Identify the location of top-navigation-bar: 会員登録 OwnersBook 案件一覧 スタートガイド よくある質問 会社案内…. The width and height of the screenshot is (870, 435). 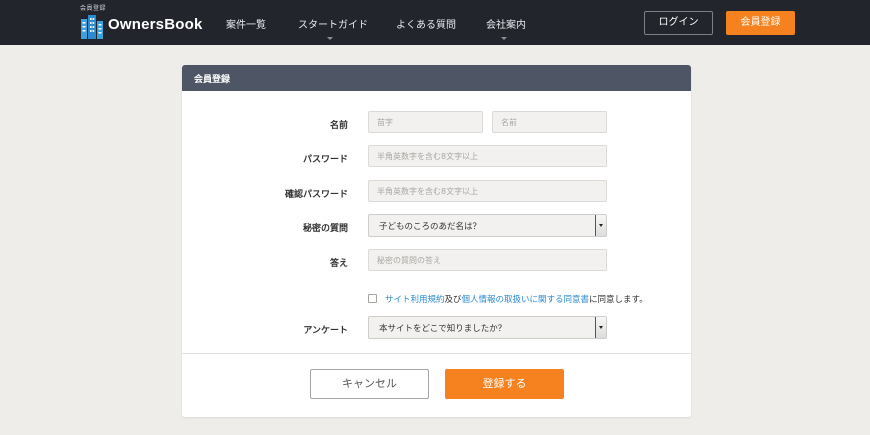
(435, 22).